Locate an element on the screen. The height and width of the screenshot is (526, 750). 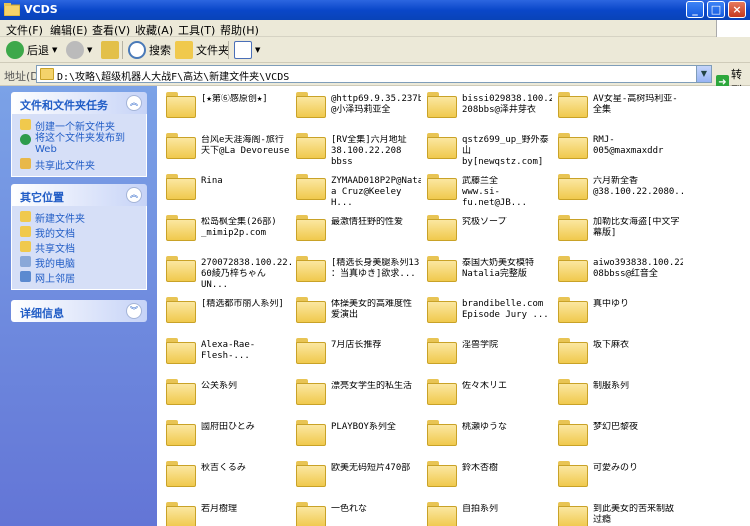
expand-icon: ︾ is located at coordinates (134, 311).